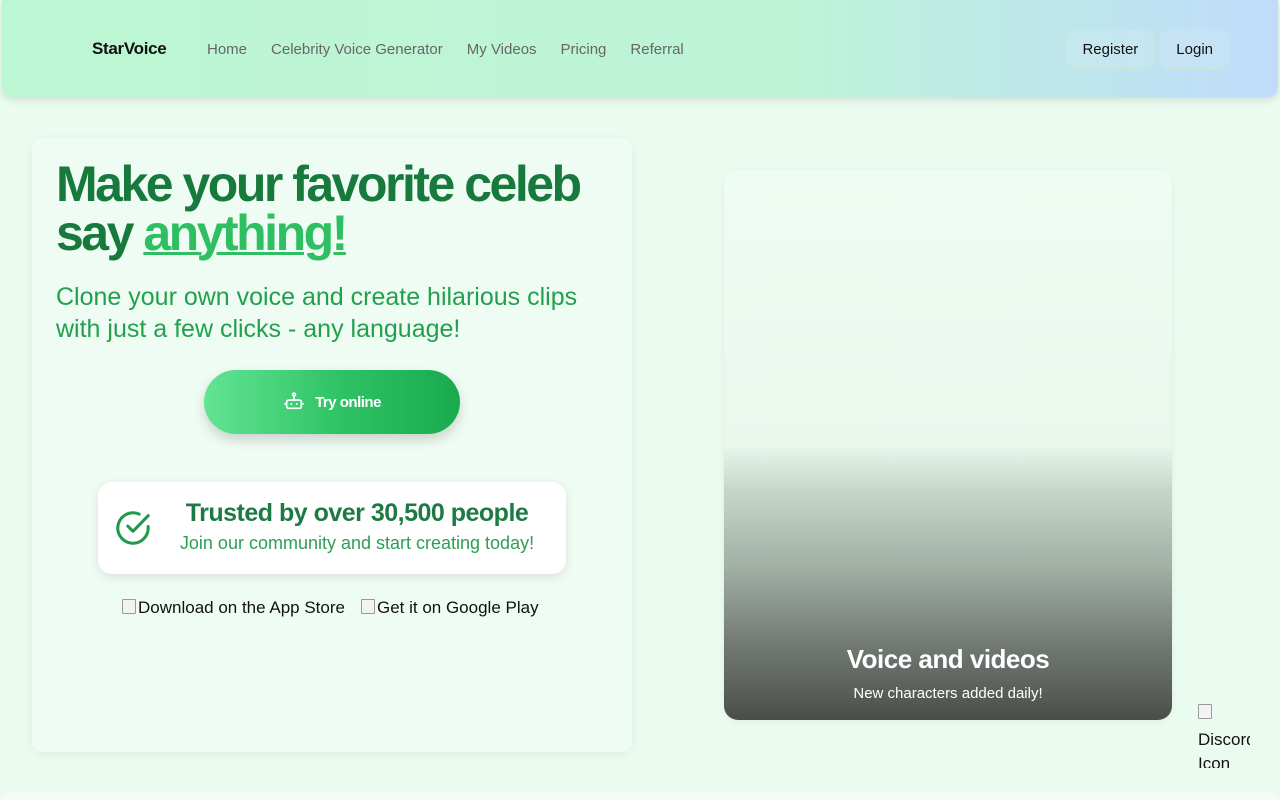  I want to click on nav-link-celebrity-voice-generator: Celebrity Voice Generator, so click(357, 49).